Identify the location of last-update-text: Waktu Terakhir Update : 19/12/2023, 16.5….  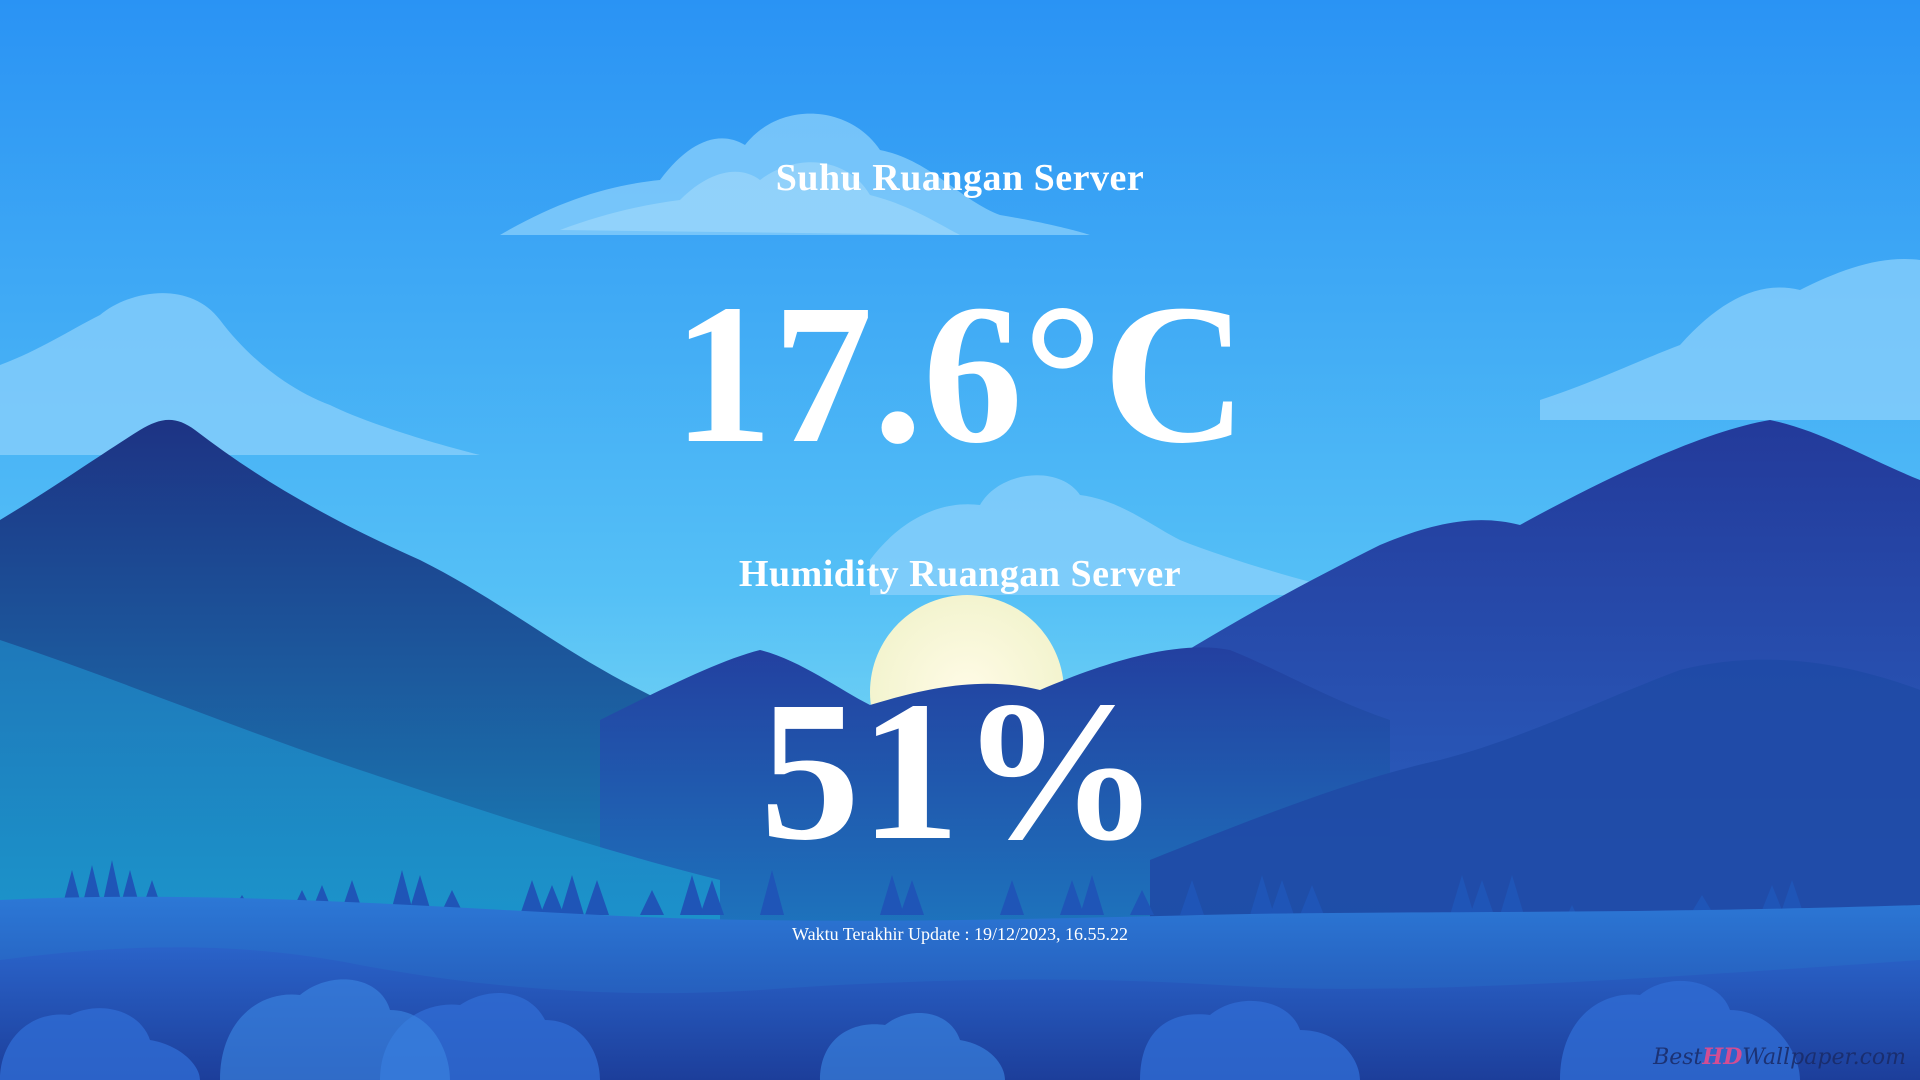
(960, 934).